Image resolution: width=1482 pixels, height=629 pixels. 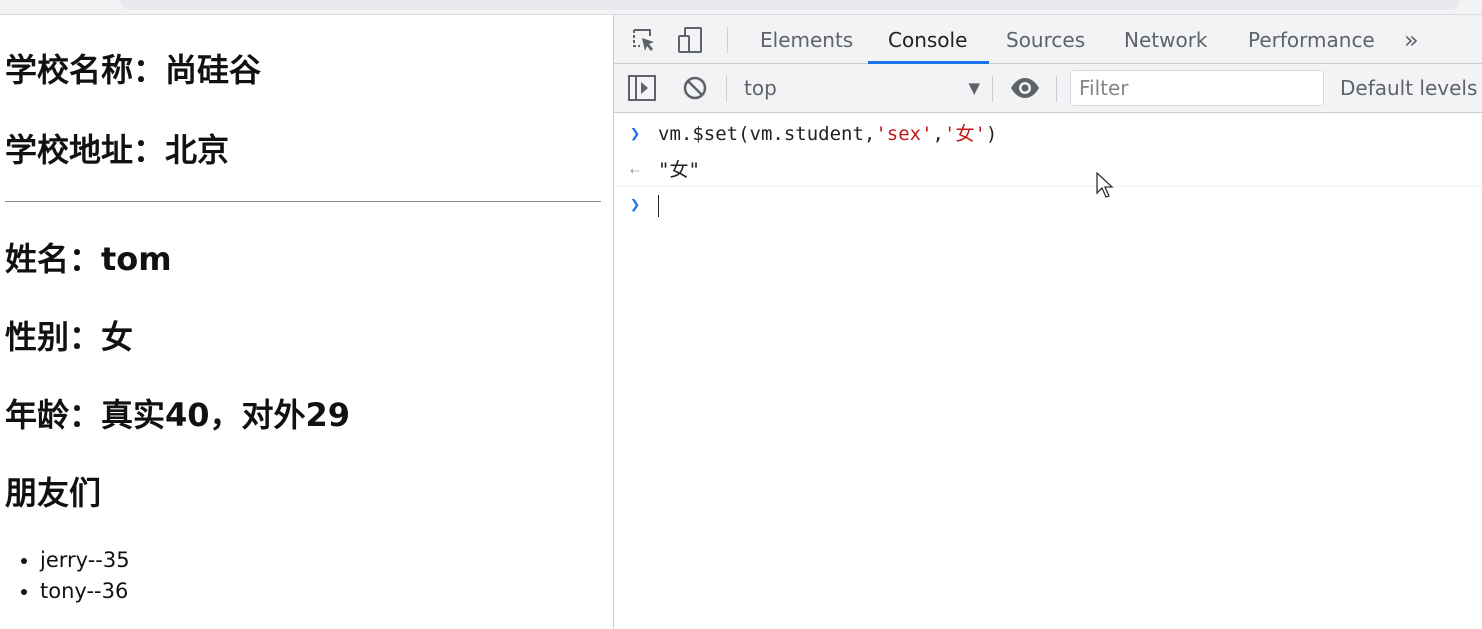 What do you see at coordinates (658, 206) in the screenshot?
I see `text-cursor` at bounding box center [658, 206].